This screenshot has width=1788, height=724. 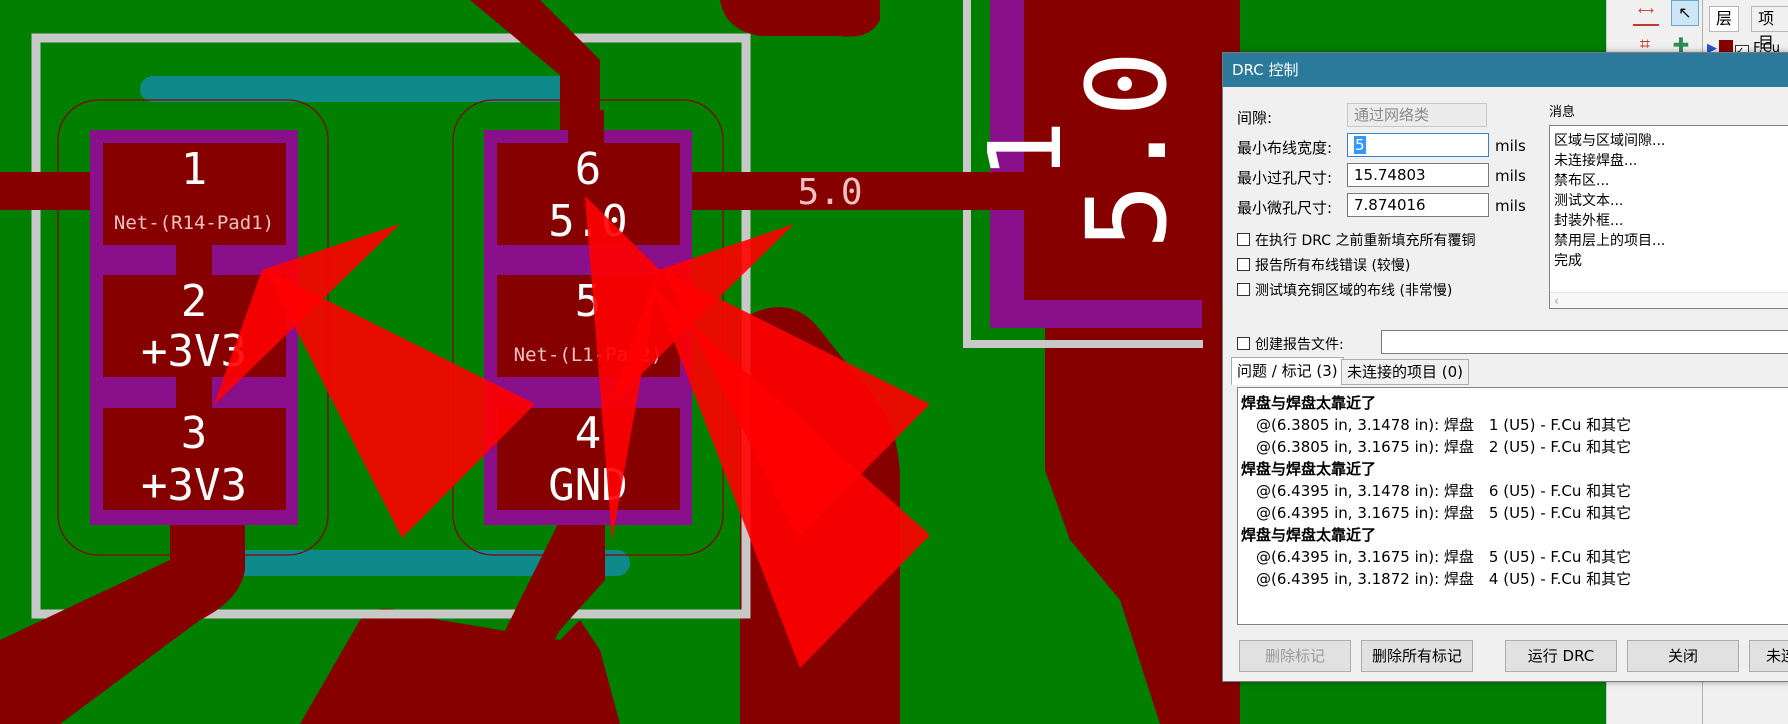 I want to click on tab-layers: 层, so click(x=1724, y=19).